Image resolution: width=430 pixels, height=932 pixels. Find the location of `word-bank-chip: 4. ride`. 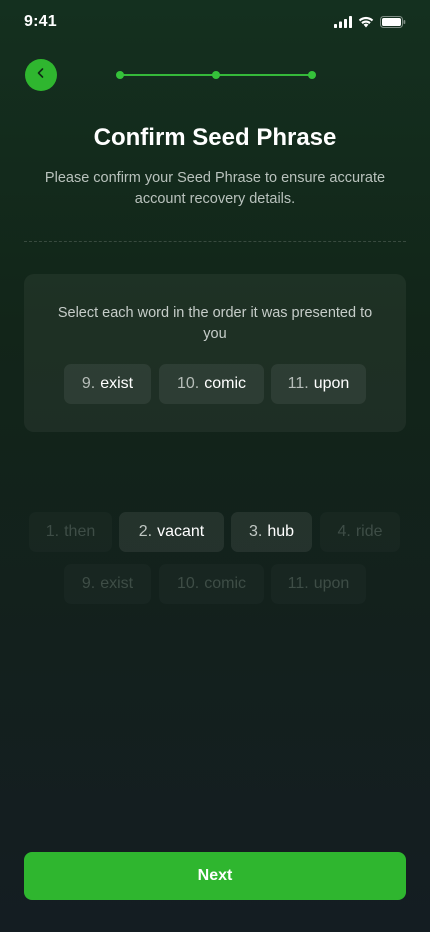

word-bank-chip: 4. ride is located at coordinates (360, 532).